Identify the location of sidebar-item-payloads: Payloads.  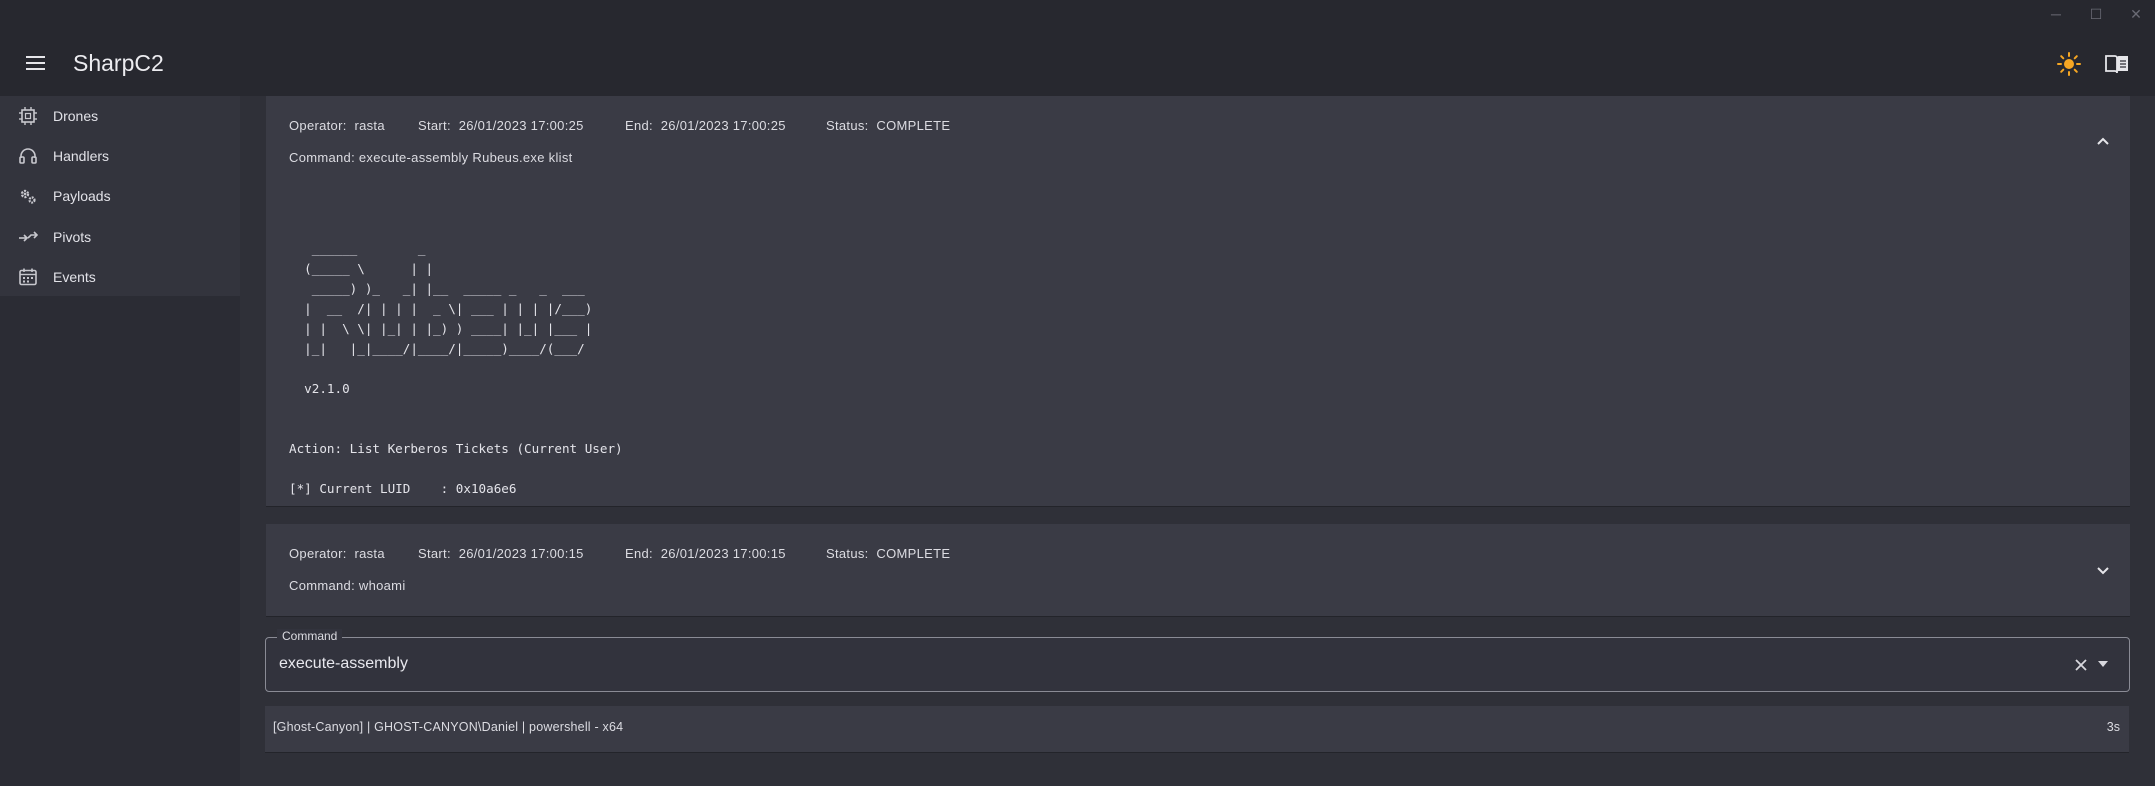
(120, 196).